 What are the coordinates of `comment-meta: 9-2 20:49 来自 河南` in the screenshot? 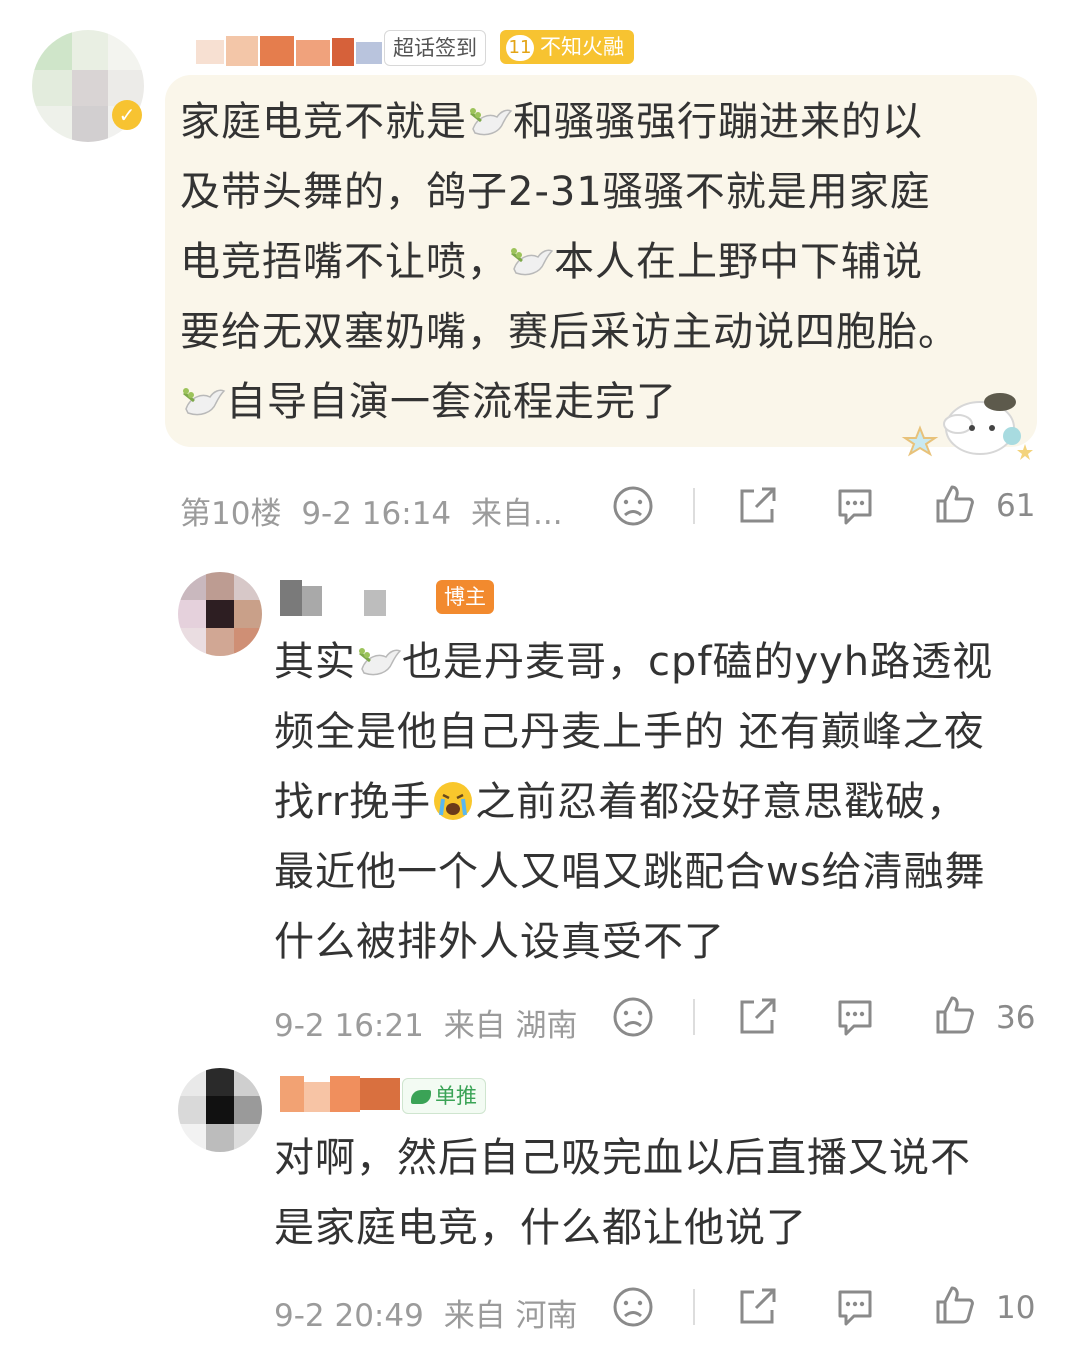 It's located at (426, 1312).